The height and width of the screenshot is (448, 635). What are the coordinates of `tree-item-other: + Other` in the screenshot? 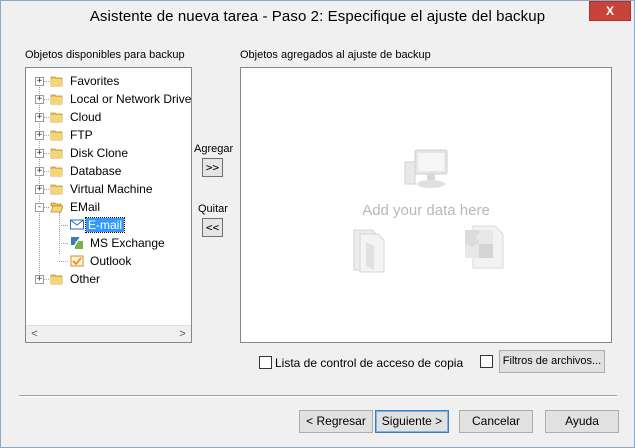 It's located at (108, 279).